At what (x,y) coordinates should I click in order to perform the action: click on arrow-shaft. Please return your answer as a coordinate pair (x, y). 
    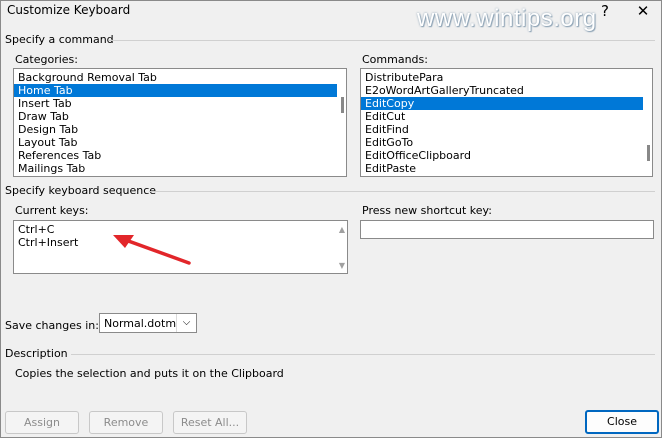
    Looking at the image, I should click on (156, 251).